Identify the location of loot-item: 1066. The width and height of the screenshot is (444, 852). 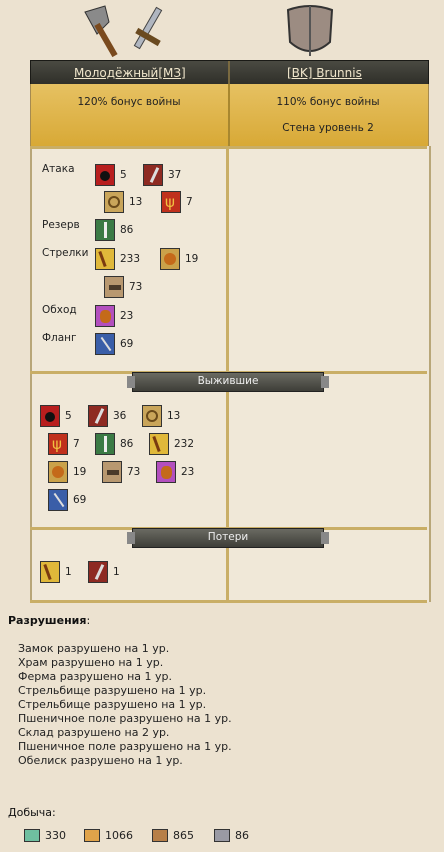
(108, 835).